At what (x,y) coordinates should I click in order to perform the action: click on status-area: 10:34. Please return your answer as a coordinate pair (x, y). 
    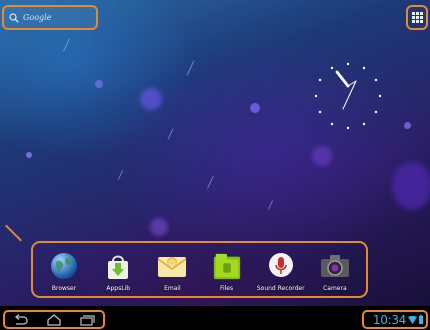
    Looking at the image, I should click on (395, 319).